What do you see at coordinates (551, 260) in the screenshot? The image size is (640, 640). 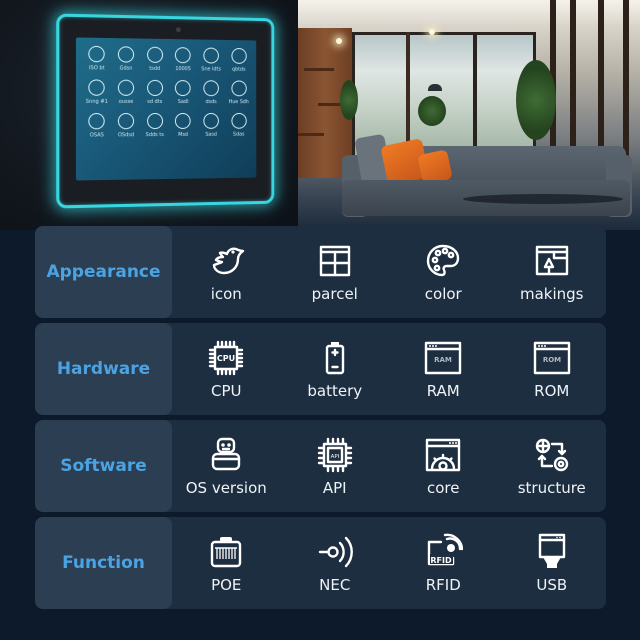 I see `window-shape-icon` at bounding box center [551, 260].